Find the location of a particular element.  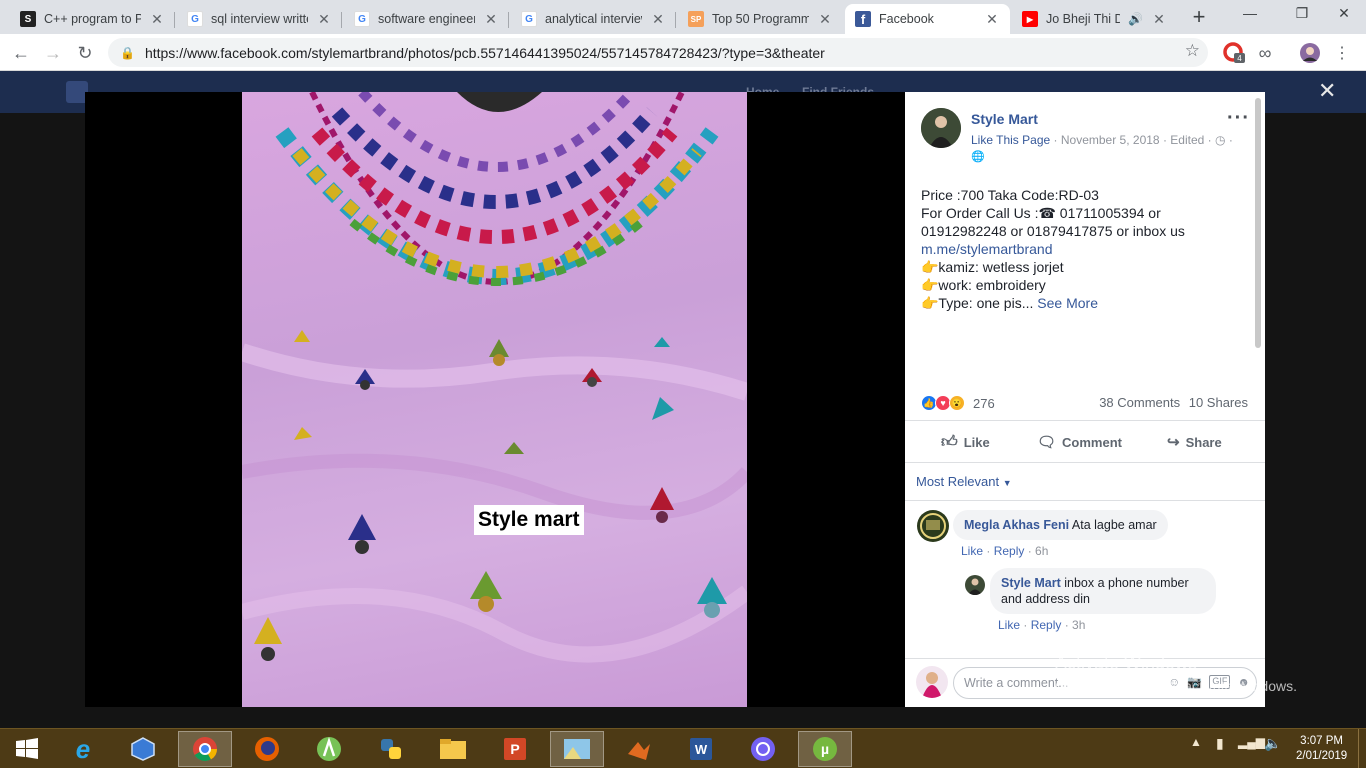

minimize-button: — is located at coordinates (1250, 15).